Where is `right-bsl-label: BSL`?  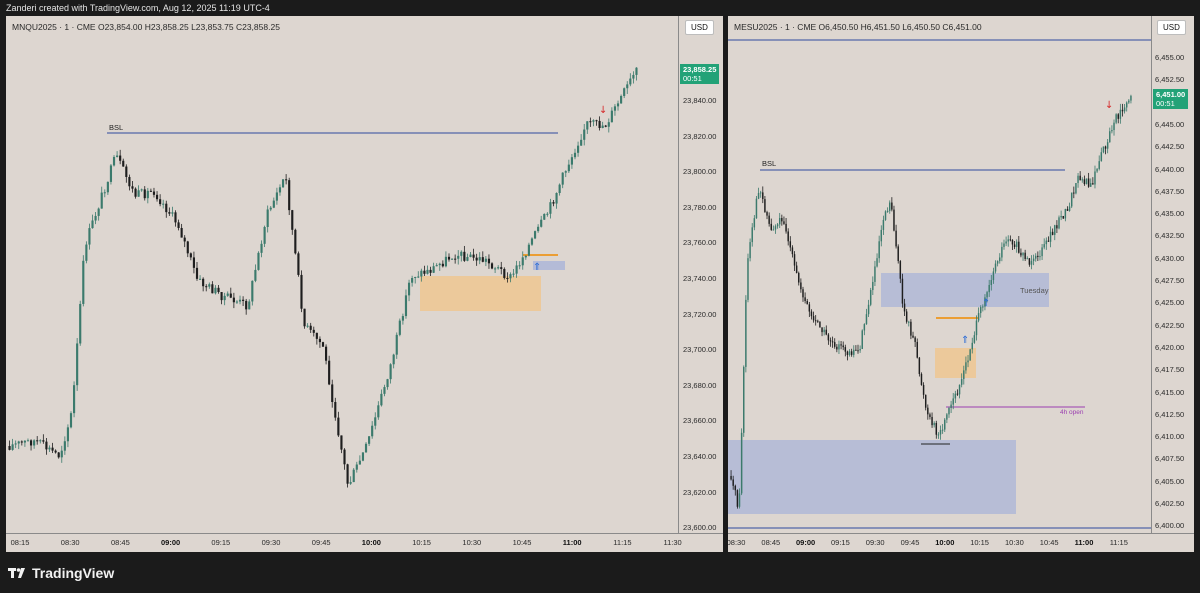 right-bsl-label: BSL is located at coordinates (769, 163).